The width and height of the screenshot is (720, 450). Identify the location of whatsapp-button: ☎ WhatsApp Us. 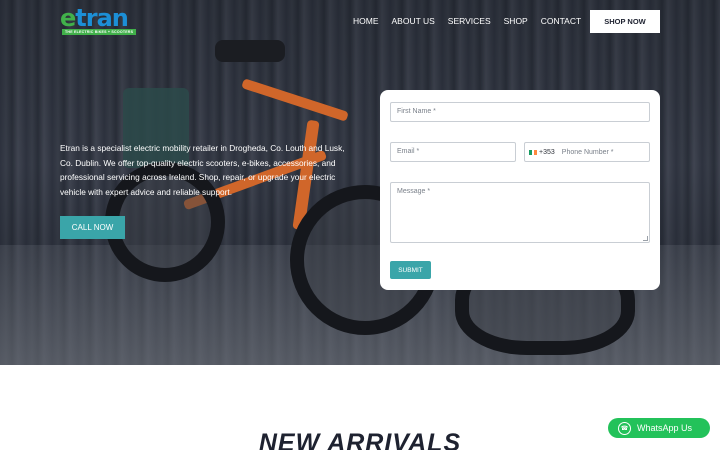
(659, 428).